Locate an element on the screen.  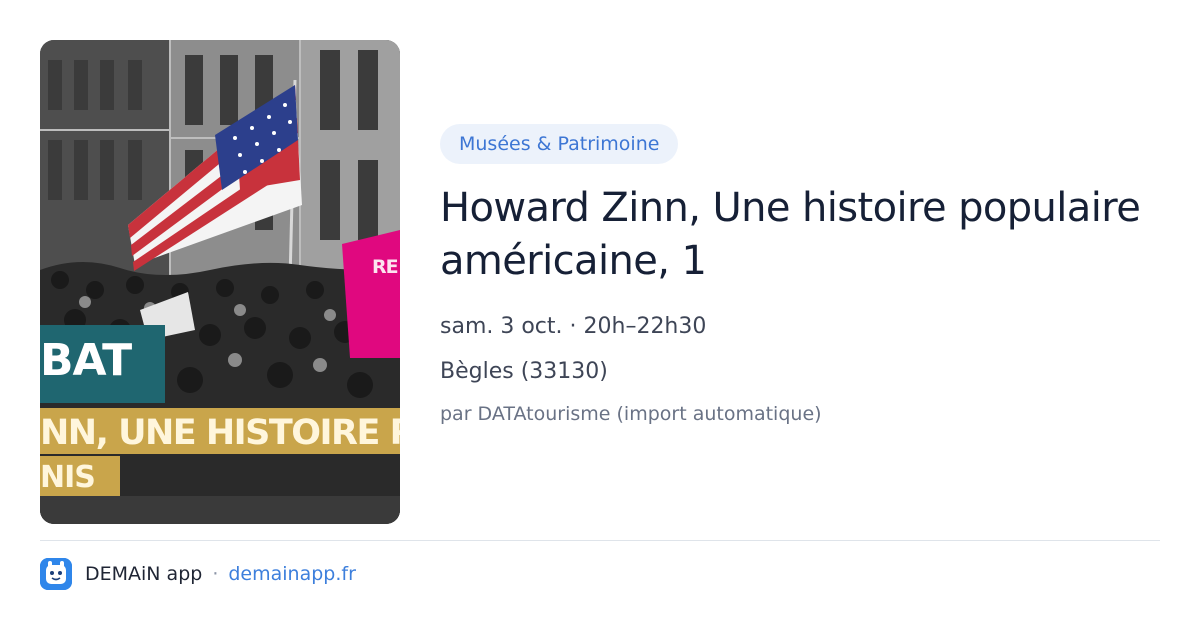
poster-subtitle-text: NIS is located at coordinates (68, 477).